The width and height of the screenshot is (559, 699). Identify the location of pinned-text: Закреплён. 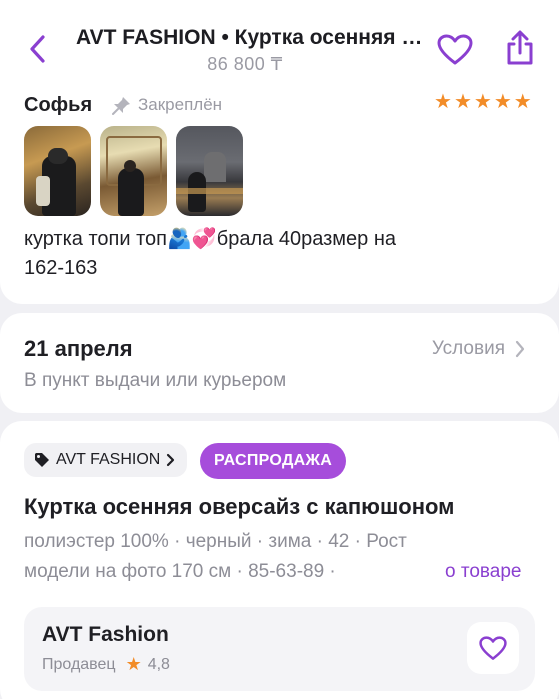
(180, 104).